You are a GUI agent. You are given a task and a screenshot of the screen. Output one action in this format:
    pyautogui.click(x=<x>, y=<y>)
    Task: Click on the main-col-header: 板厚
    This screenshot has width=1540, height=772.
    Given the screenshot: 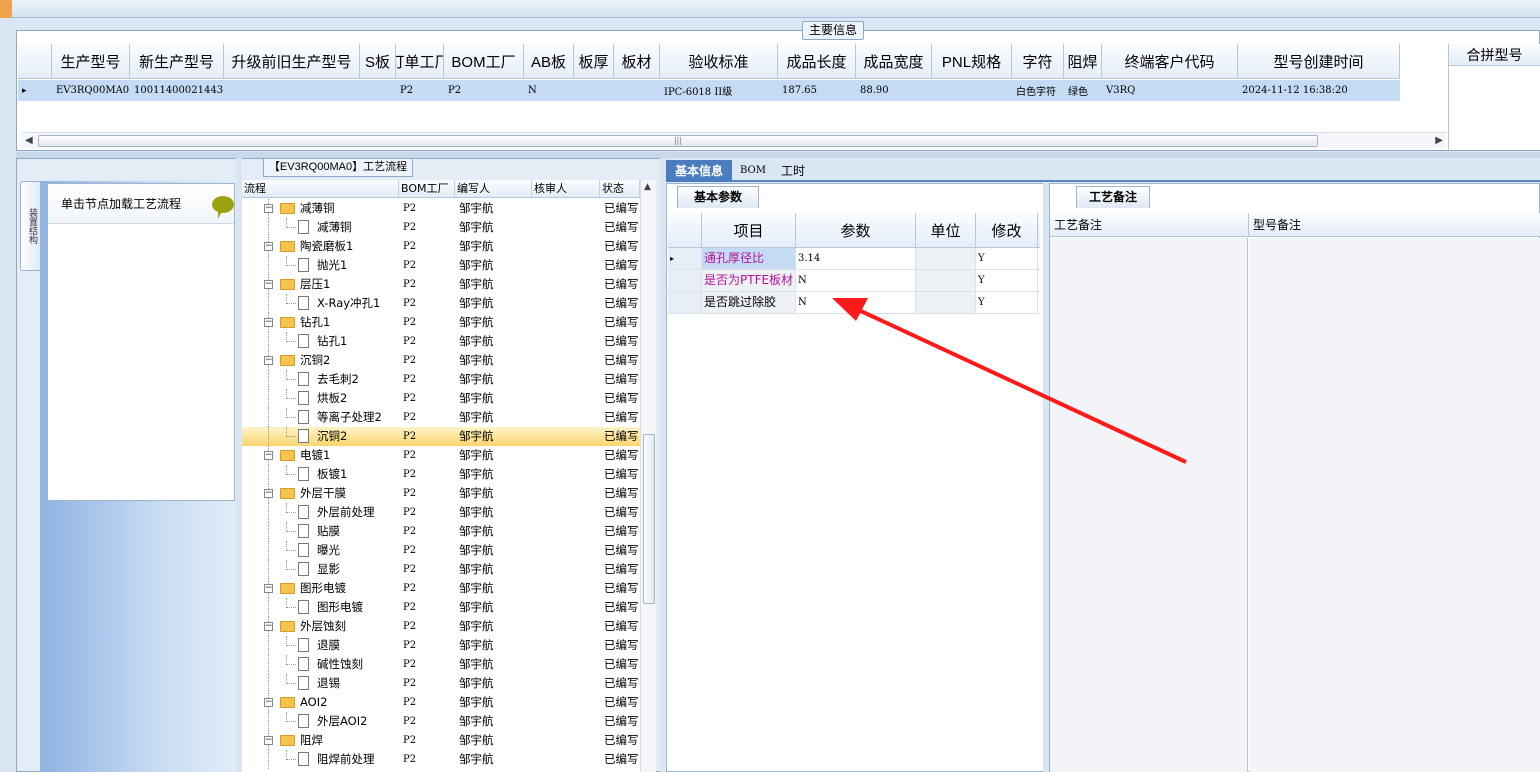 What is the action you would take?
    pyautogui.click(x=594, y=61)
    